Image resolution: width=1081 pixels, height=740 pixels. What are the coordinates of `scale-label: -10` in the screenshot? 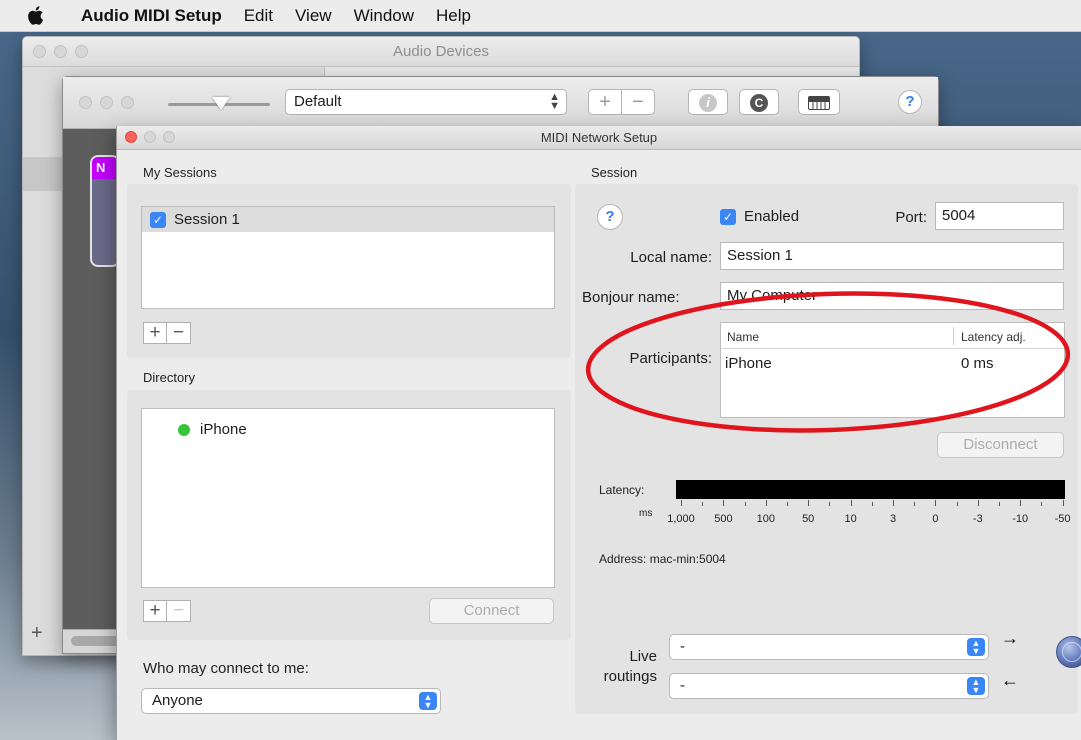 It's located at (1020, 519).